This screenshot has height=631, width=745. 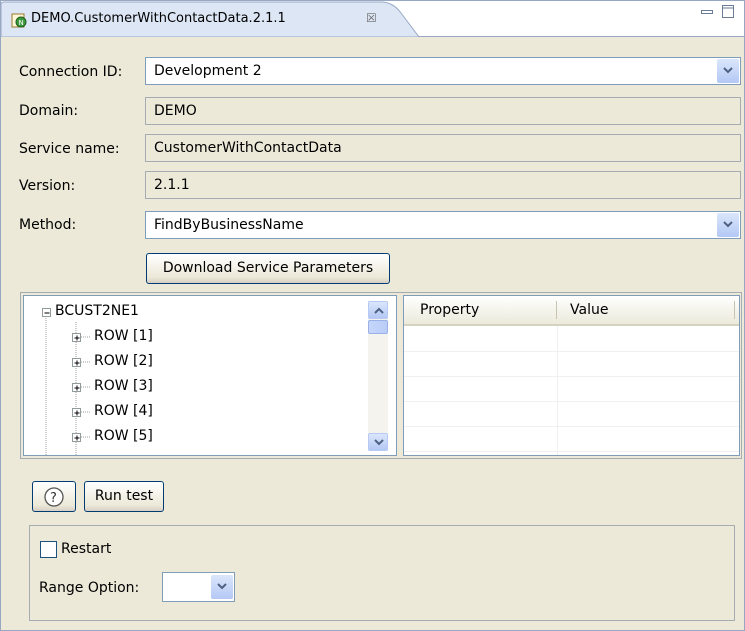 I want to click on connection-id-value: Development 2, so click(x=208, y=71).